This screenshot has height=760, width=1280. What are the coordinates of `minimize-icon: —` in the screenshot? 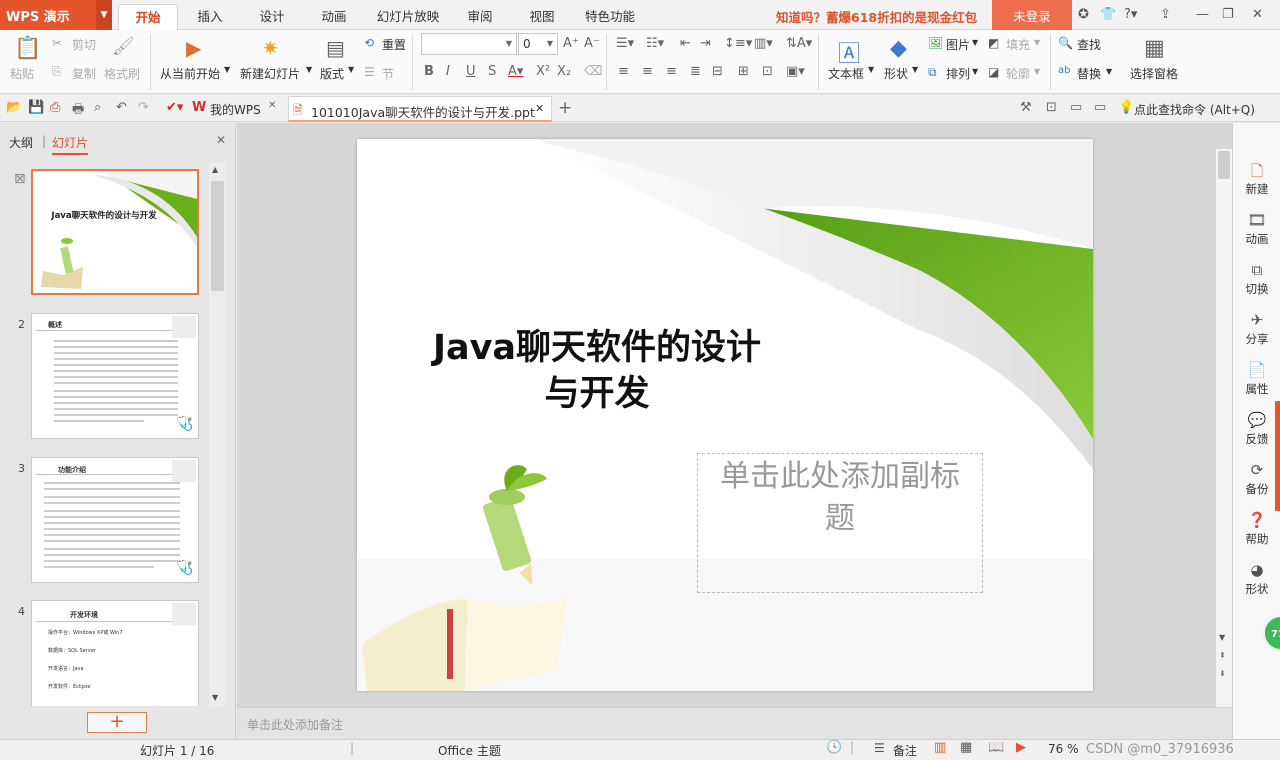 It's located at (1202, 14).